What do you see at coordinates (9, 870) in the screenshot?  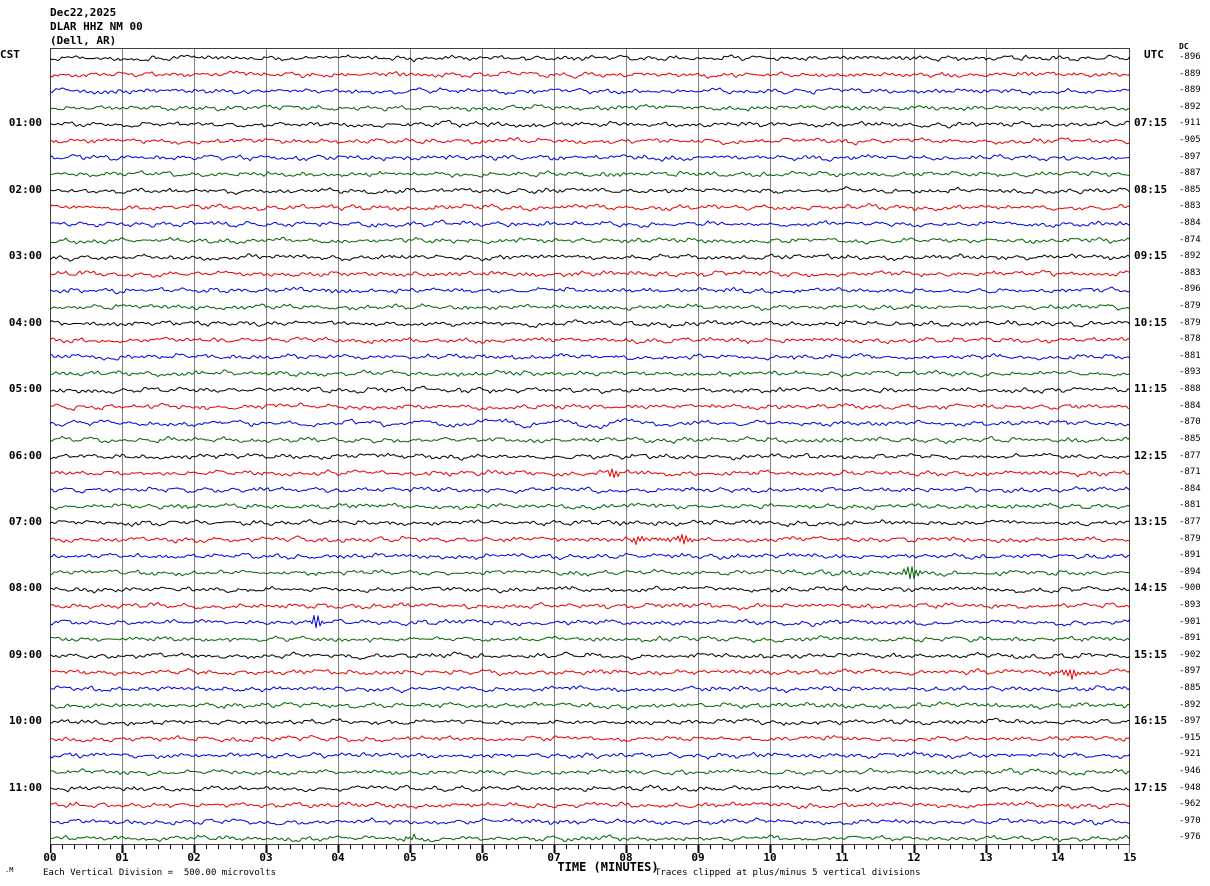 I see `logo-mark: .M` at bounding box center [9, 870].